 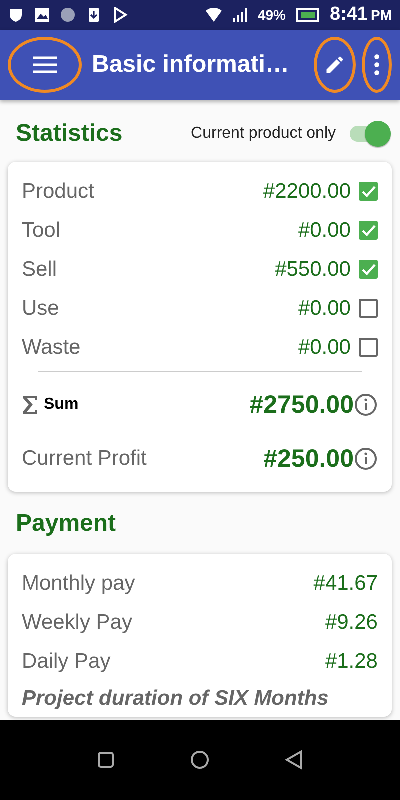 I want to click on play-store-icon, so click(x=120, y=15).